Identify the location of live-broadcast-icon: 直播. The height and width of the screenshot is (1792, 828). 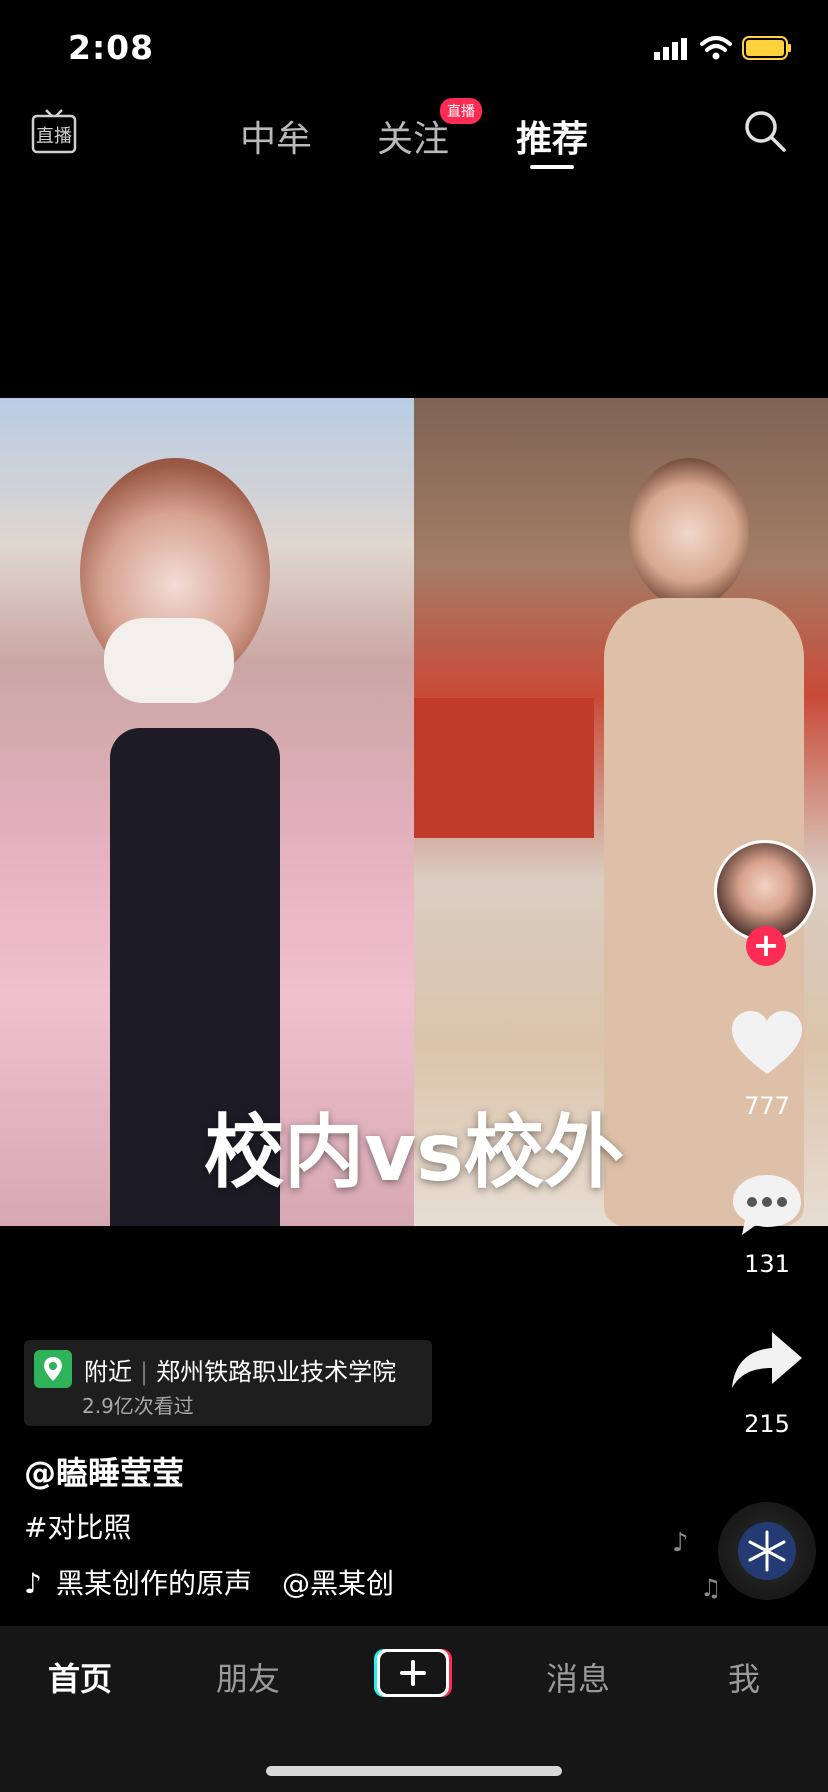
(54, 132).